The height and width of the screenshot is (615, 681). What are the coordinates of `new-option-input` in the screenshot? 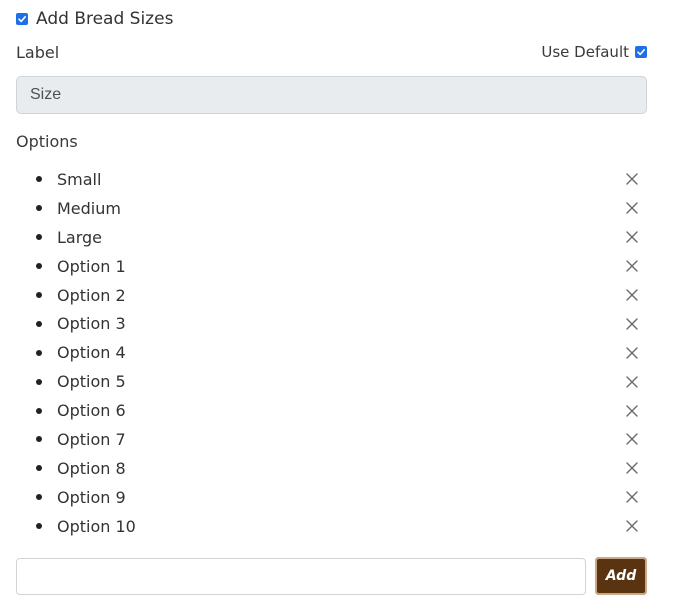 It's located at (301, 576).